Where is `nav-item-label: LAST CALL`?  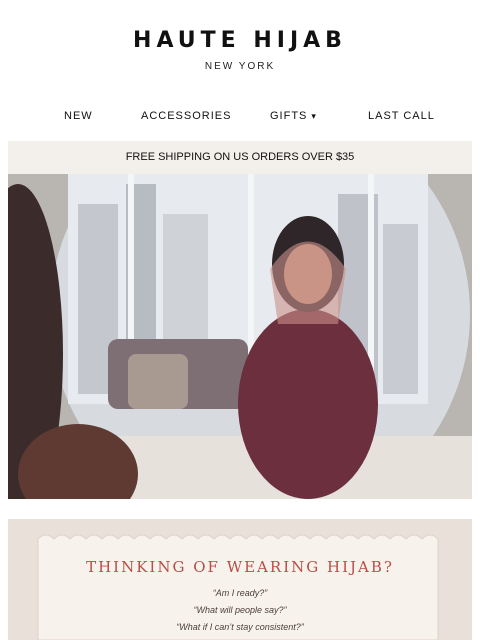 nav-item-label: LAST CALL is located at coordinates (401, 116).